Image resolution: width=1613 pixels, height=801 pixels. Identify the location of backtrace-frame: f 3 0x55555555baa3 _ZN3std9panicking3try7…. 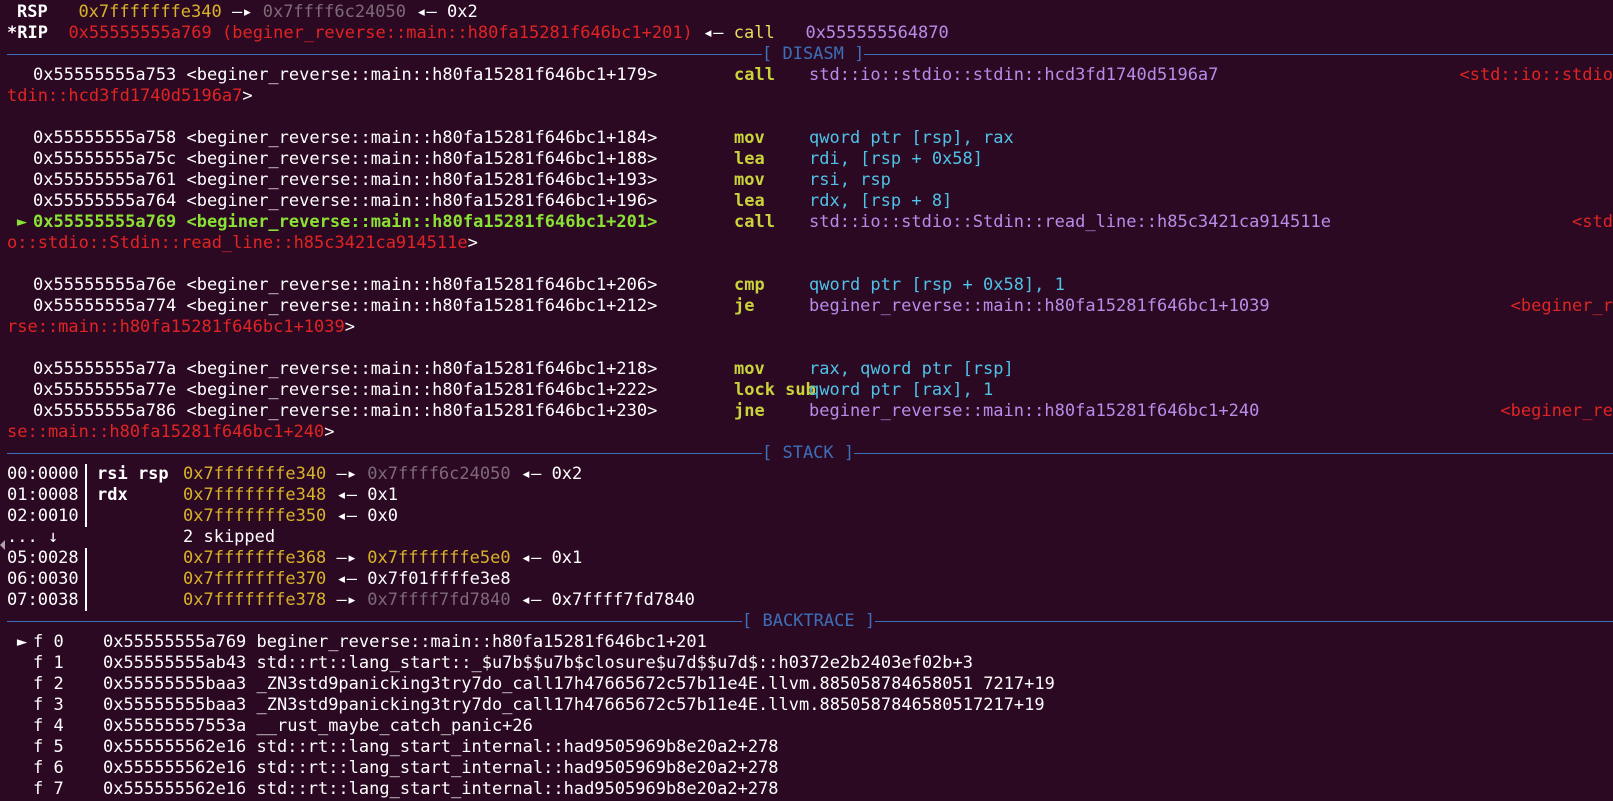
(810, 705).